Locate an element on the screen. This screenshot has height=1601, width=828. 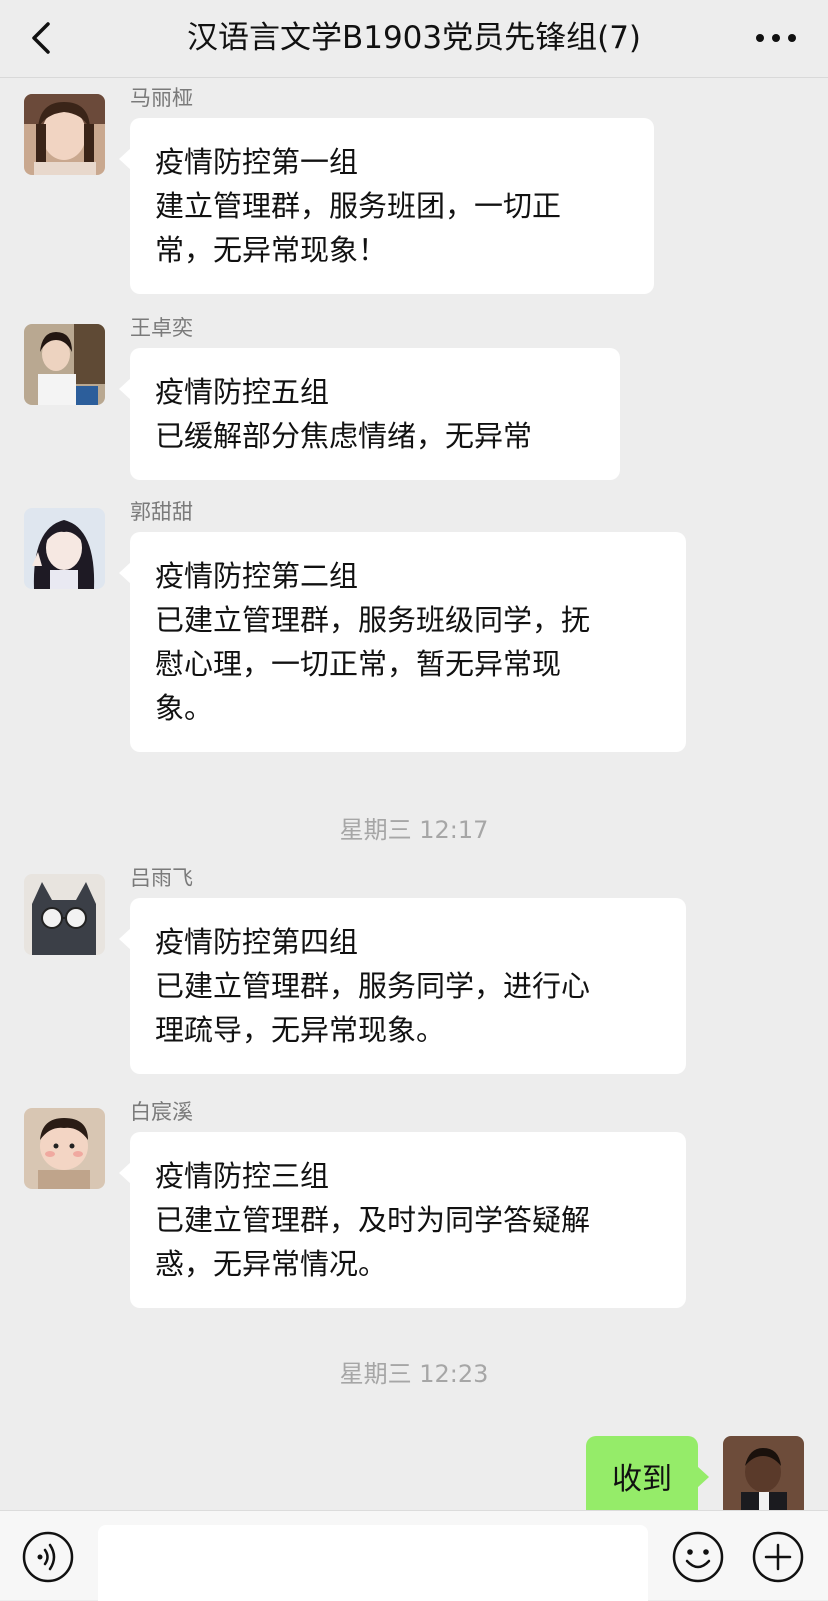
sender-name: 马丽桠 is located at coordinates (161, 98).